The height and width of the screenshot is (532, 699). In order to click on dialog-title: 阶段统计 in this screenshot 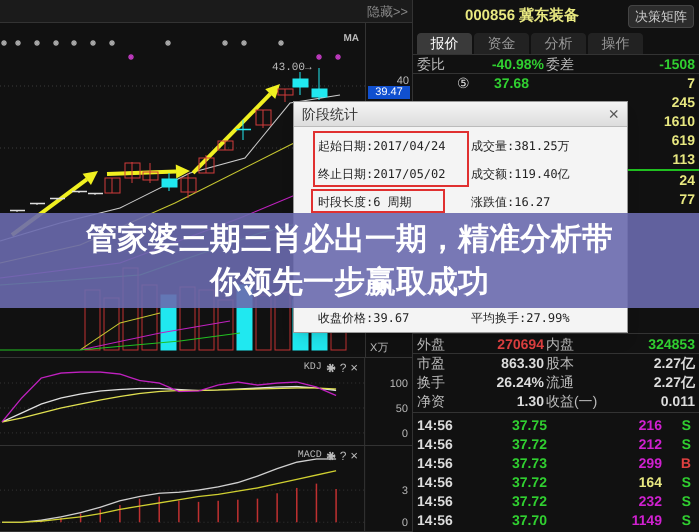, I will do `click(330, 114)`.